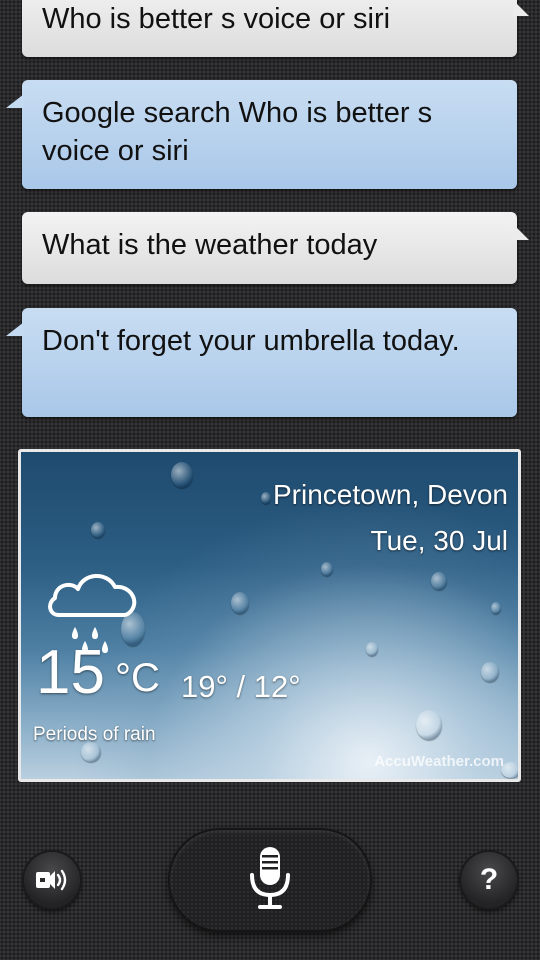 Image resolution: width=540 pixels, height=960 pixels. I want to click on help-button: ?, so click(489, 880).